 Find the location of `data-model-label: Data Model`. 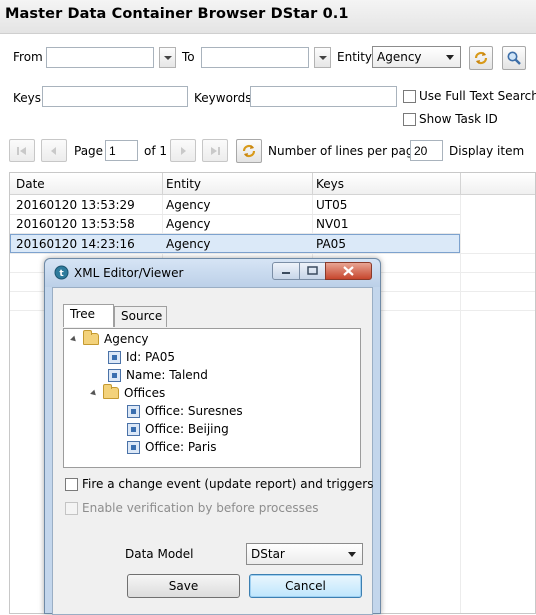

data-model-label: Data Model is located at coordinates (159, 554).